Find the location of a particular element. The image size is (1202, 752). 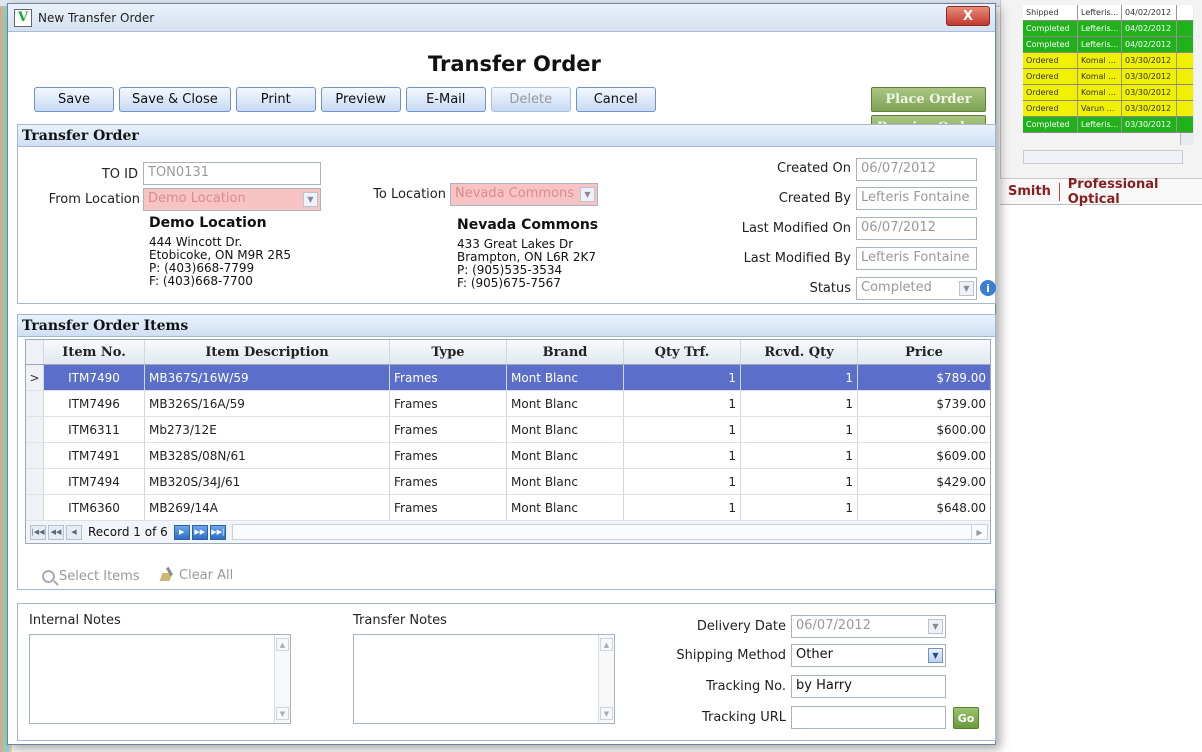

item-description-cell: MB320S/34J/61 is located at coordinates (267, 481).